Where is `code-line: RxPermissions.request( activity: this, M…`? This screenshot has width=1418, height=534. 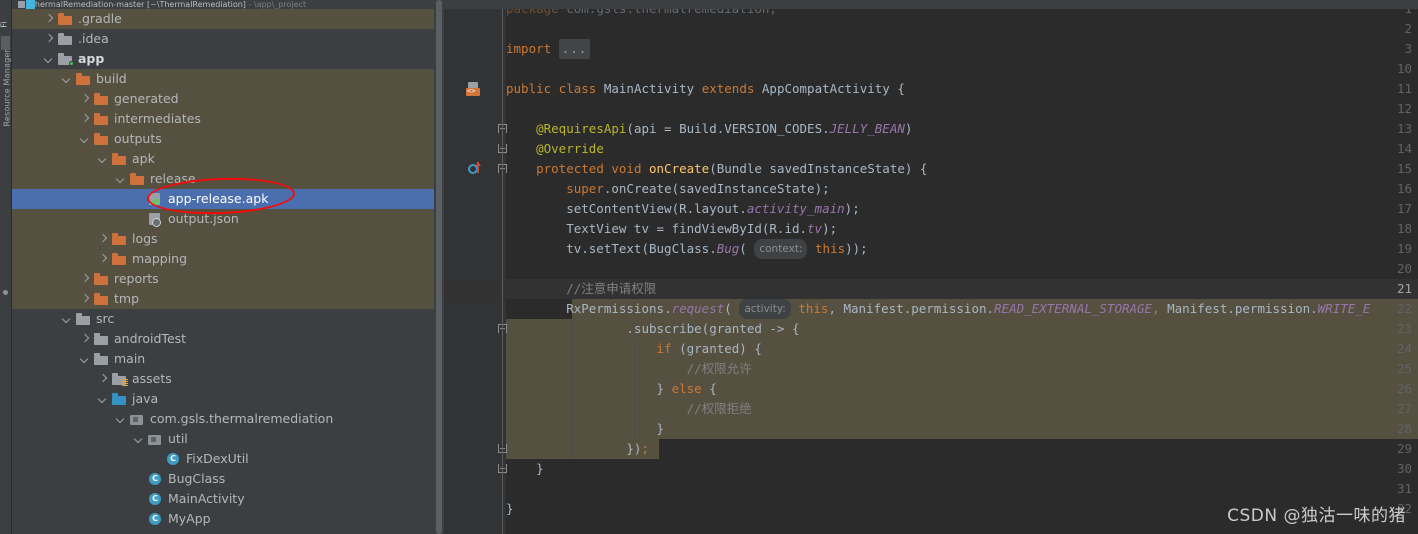
code-line: RxPermissions.request( activity: this, M… is located at coordinates (938, 309).